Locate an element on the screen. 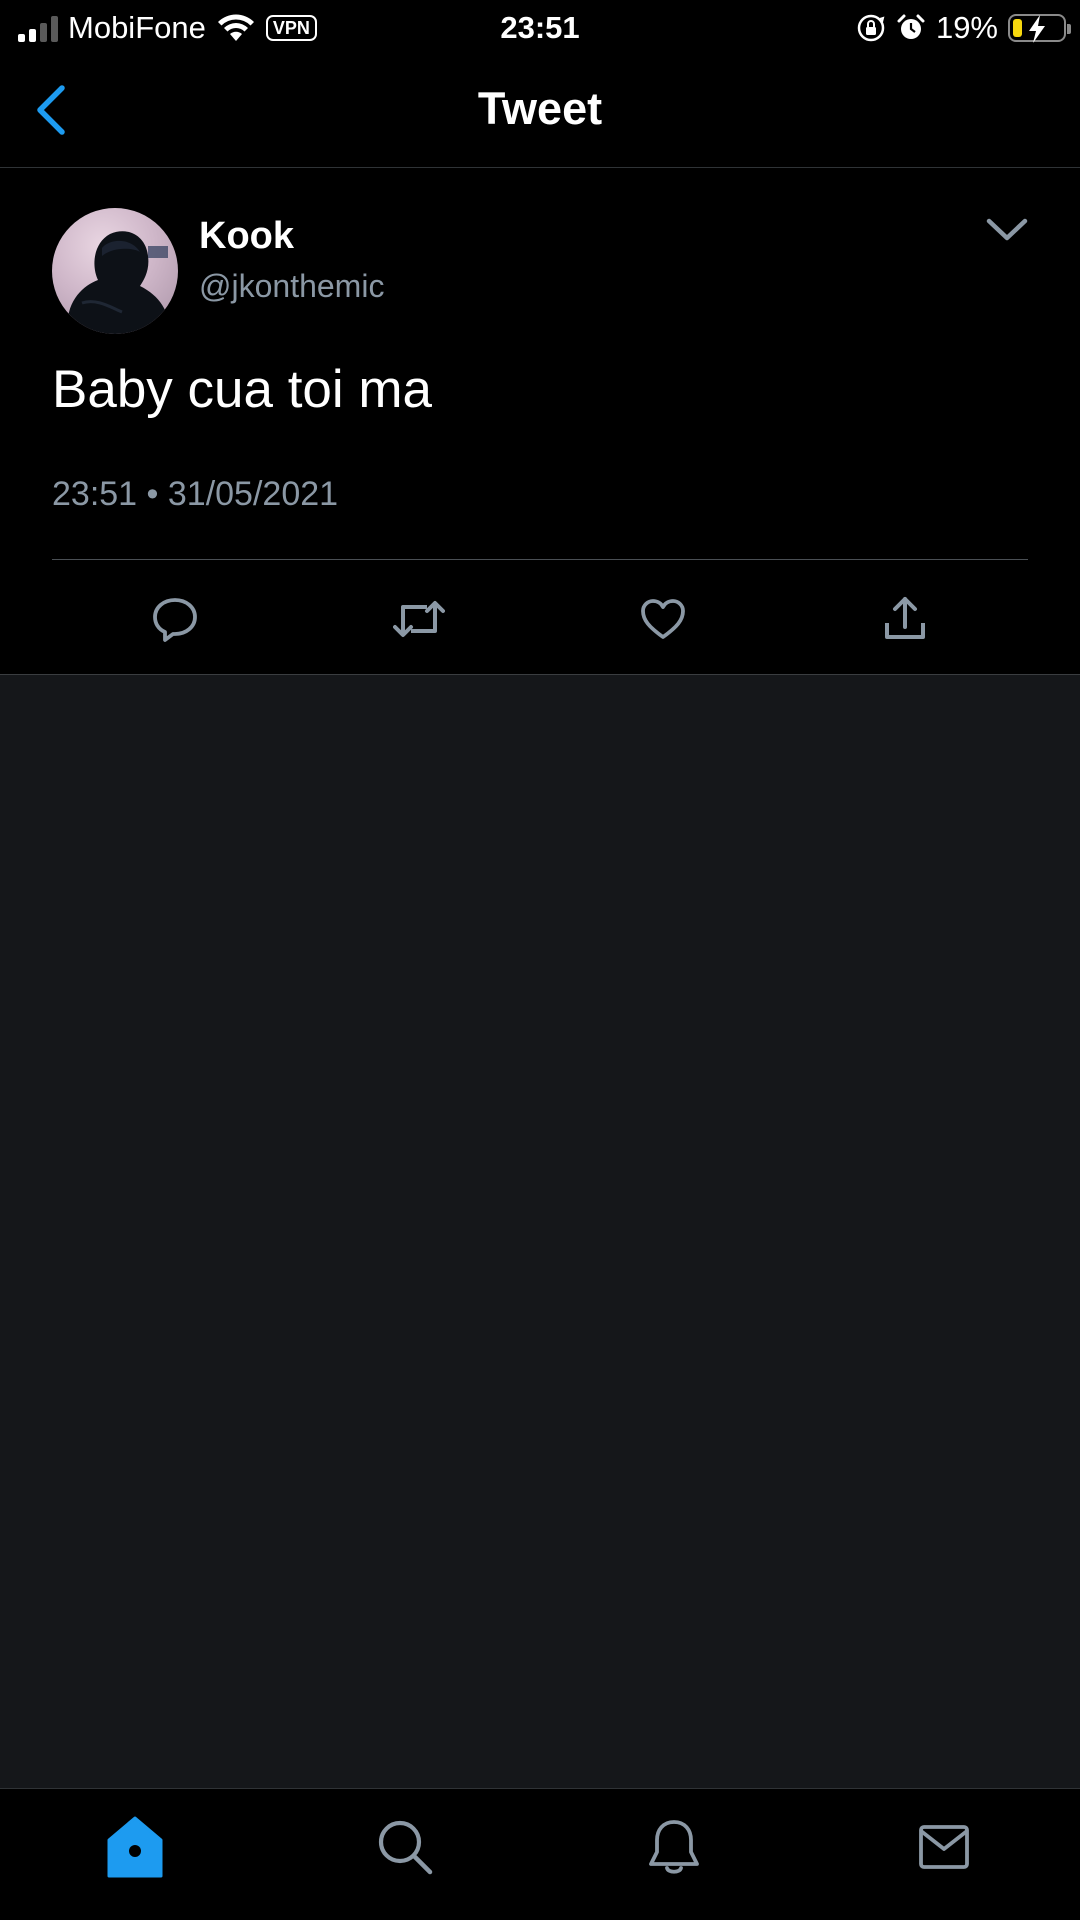 The image size is (1080, 1920). retweet-icon is located at coordinates (419, 619).